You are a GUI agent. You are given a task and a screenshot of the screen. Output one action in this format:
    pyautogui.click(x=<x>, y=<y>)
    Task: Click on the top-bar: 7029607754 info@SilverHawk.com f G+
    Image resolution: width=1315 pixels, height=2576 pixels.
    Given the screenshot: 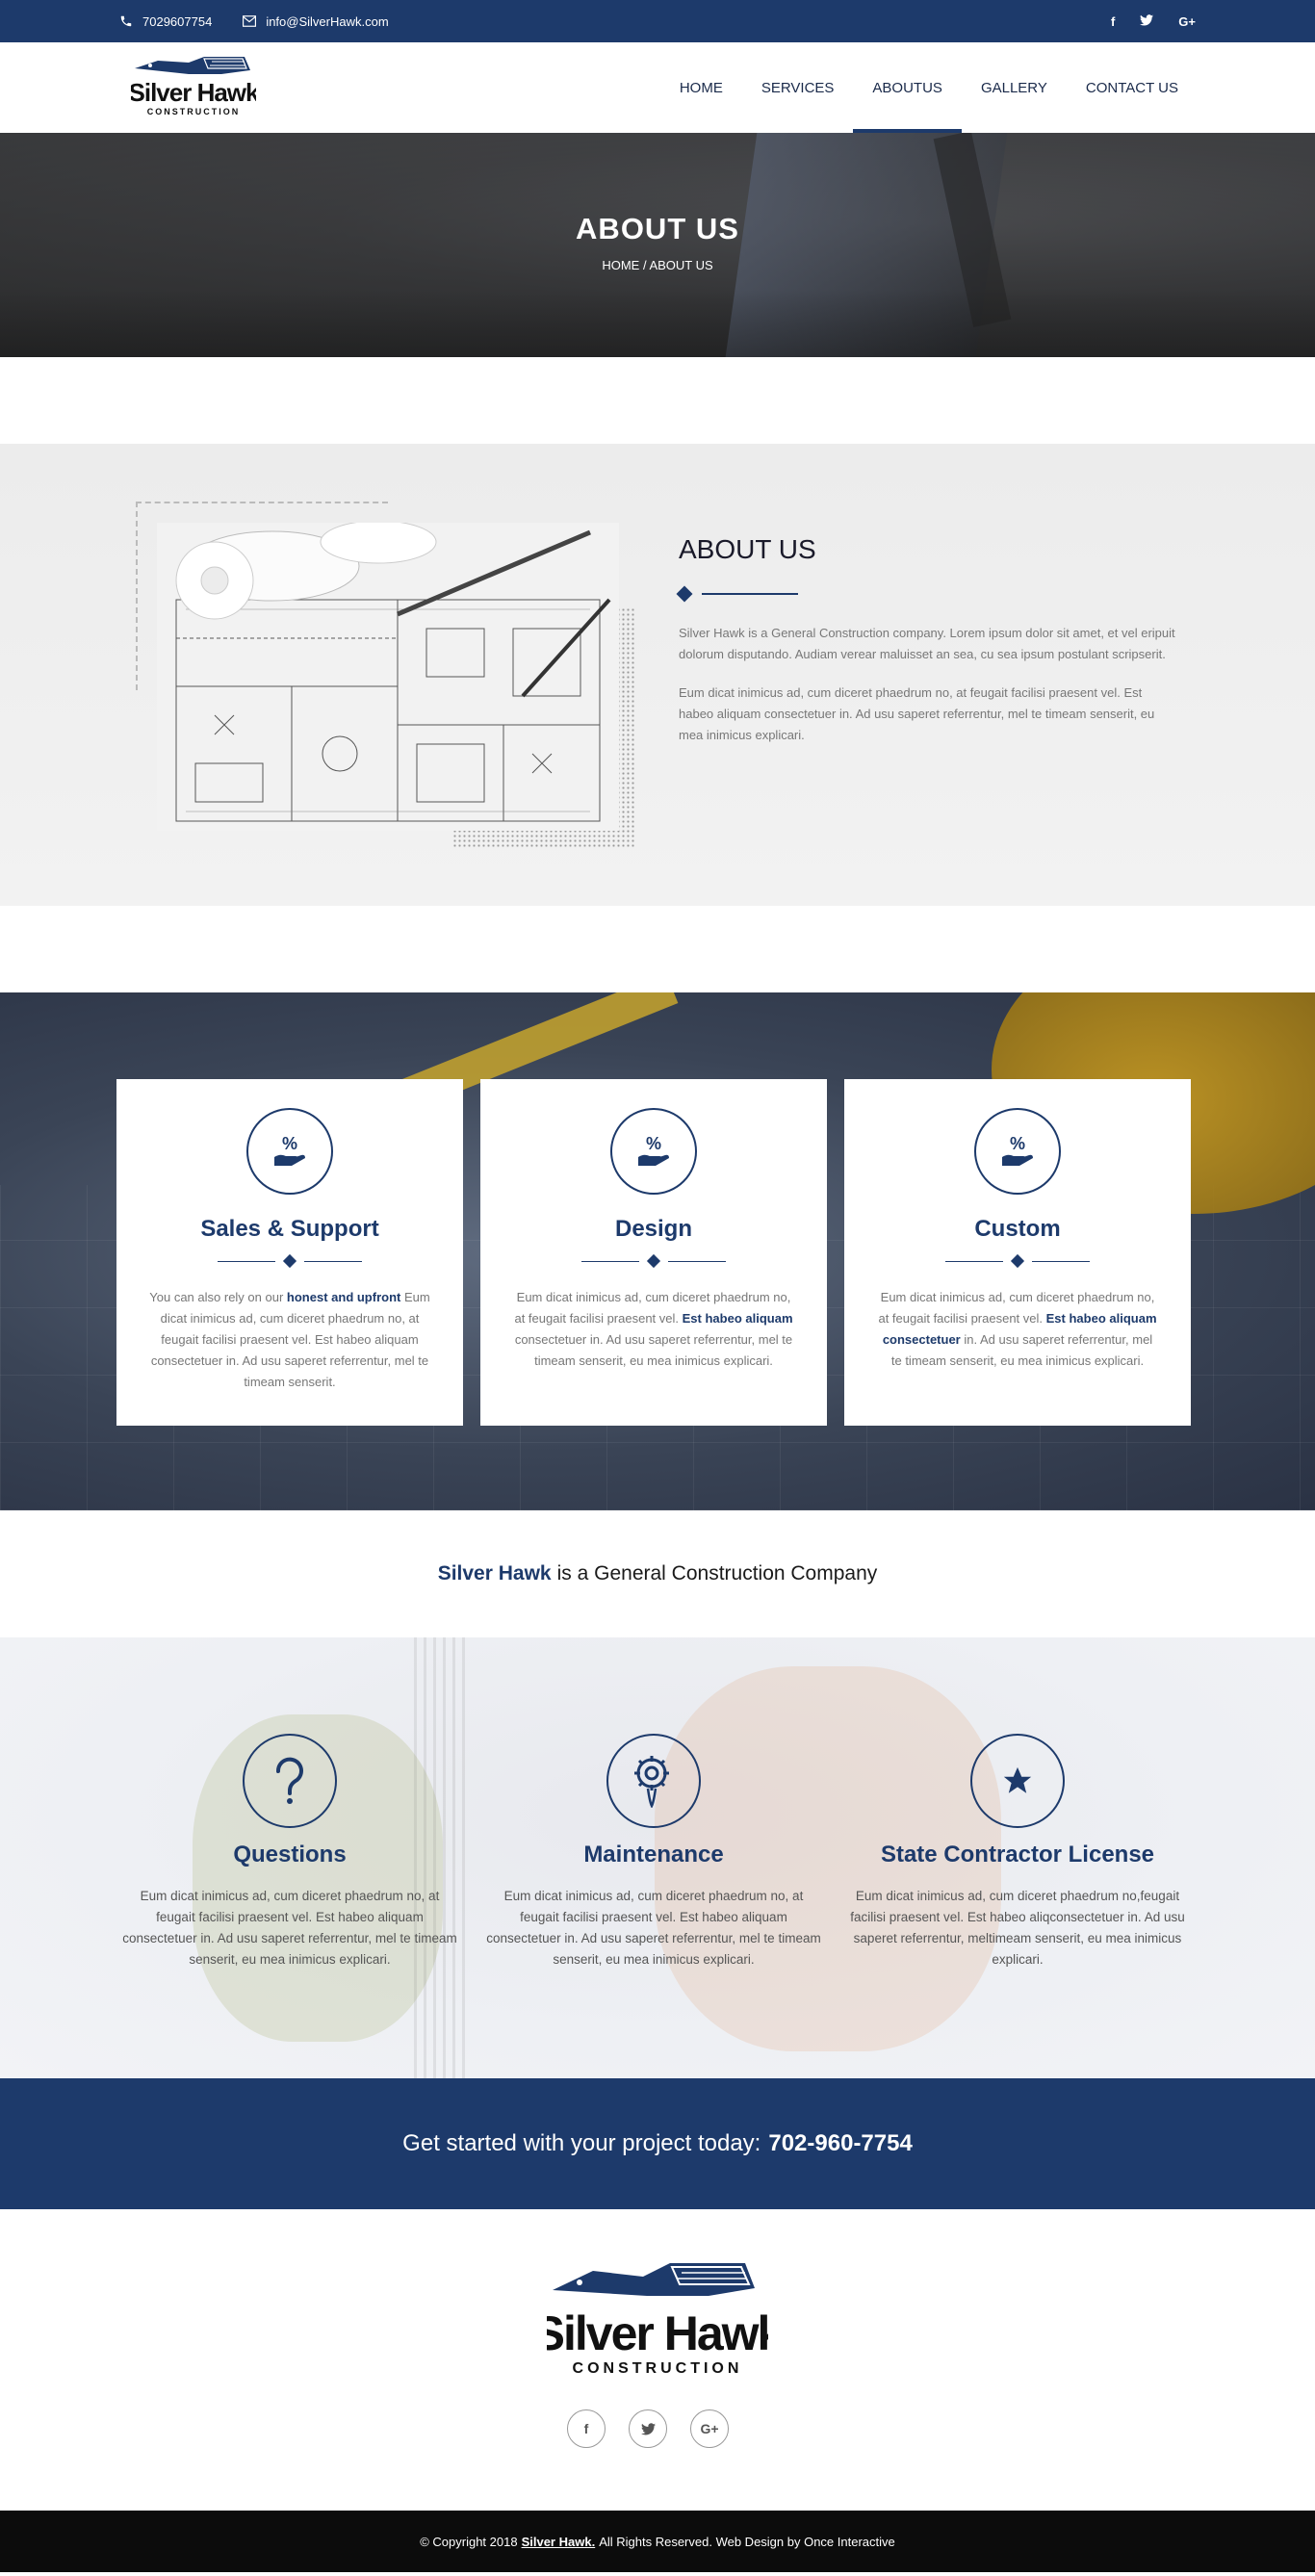 What is the action you would take?
    pyautogui.click(x=657, y=21)
    